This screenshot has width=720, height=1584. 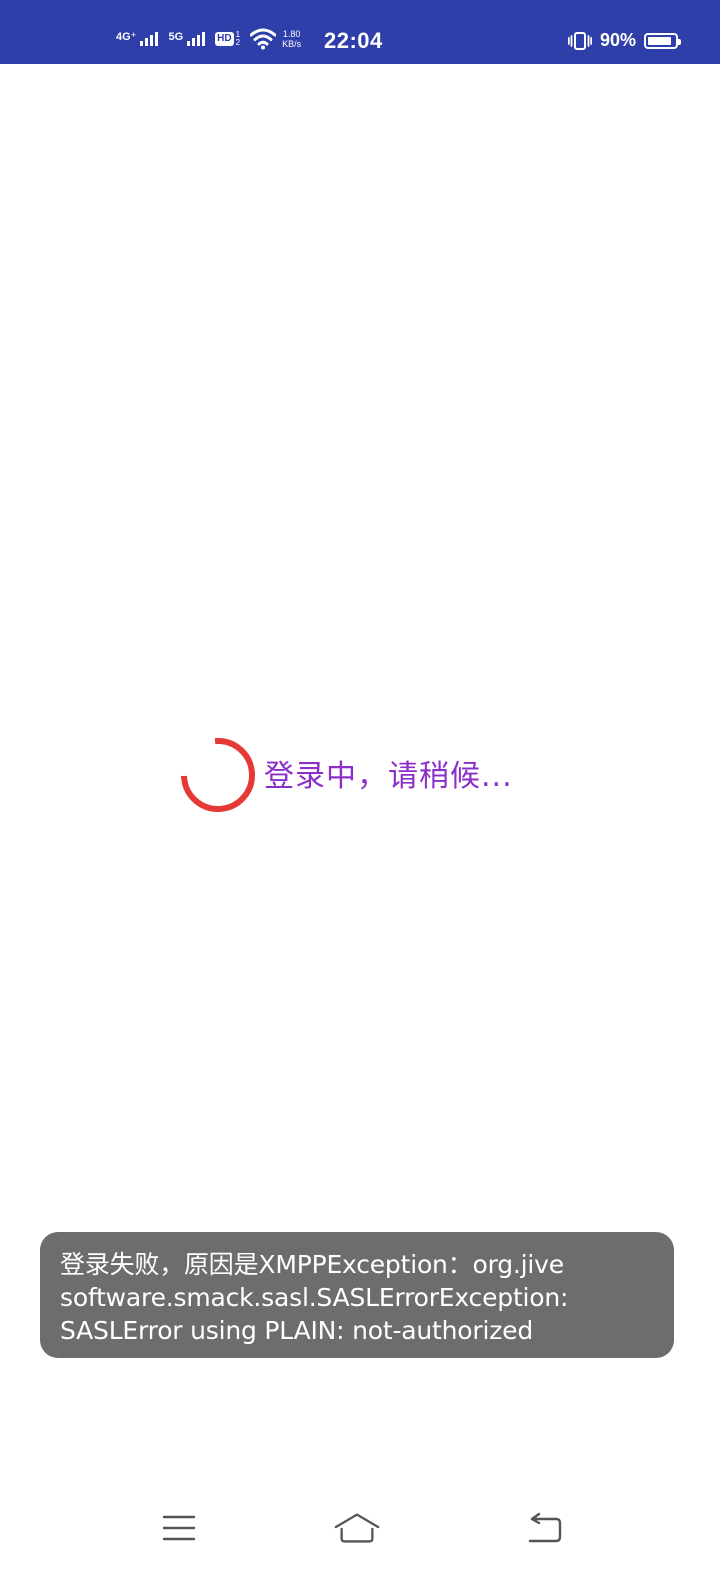 I want to click on home-button, so click(x=357, y=1528).